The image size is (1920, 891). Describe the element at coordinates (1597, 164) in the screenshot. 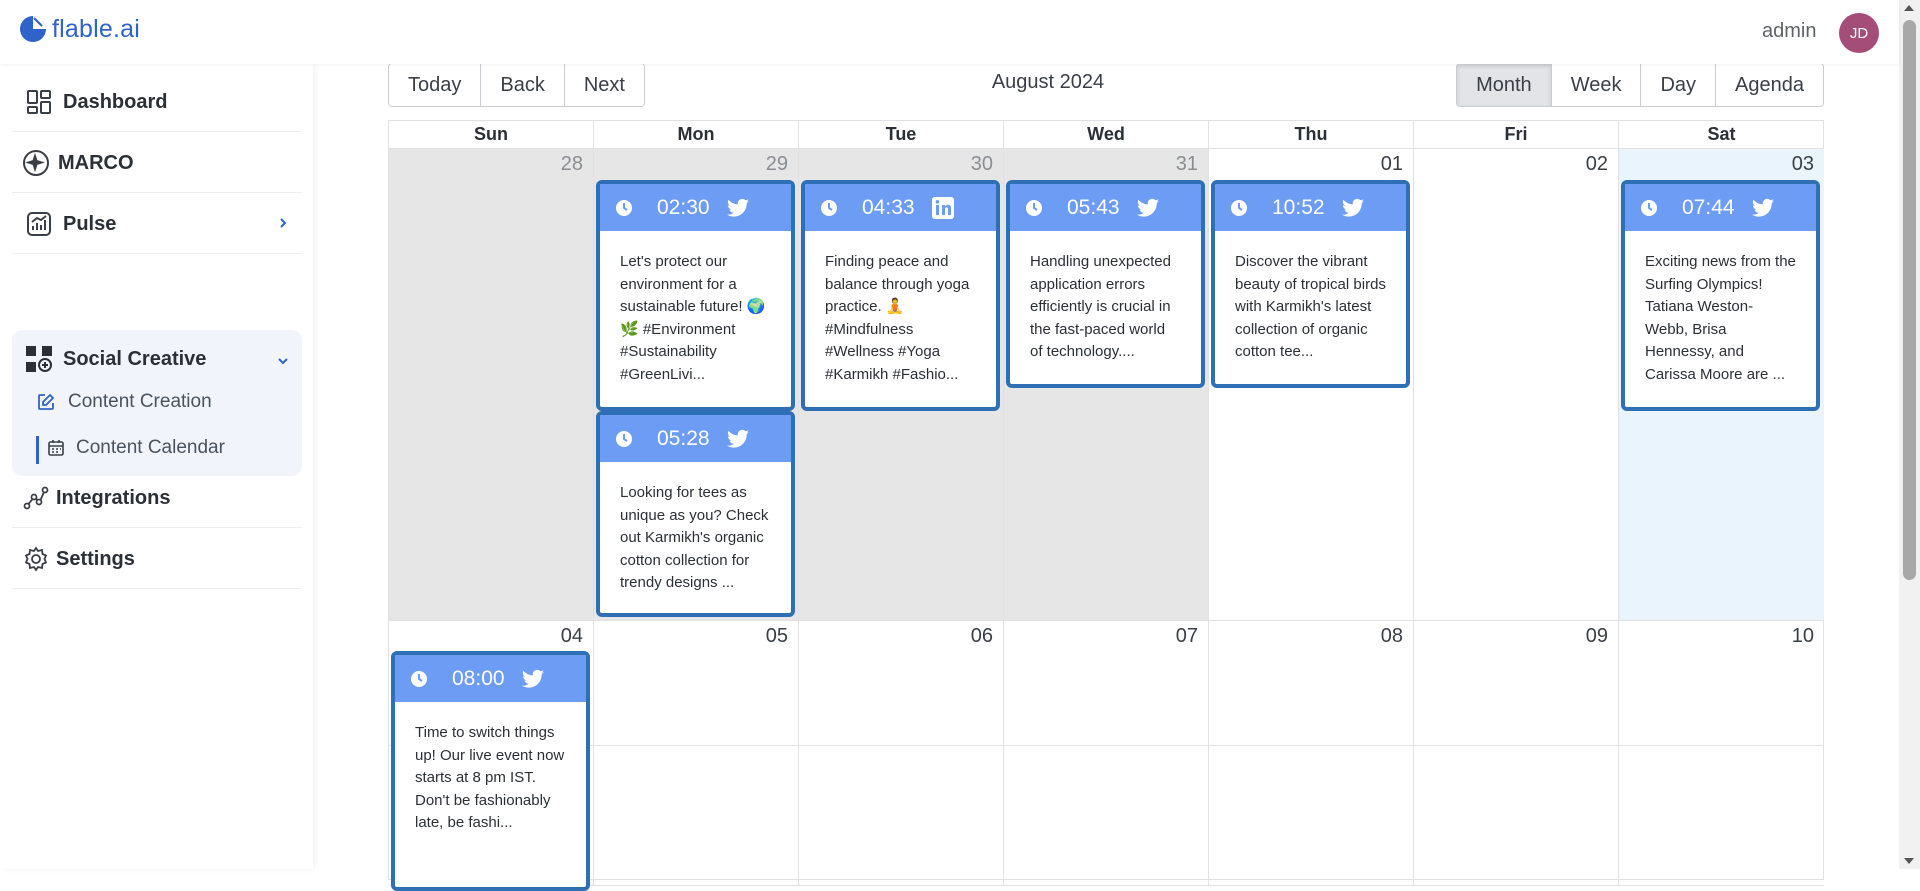

I see `day-number: 02` at that location.